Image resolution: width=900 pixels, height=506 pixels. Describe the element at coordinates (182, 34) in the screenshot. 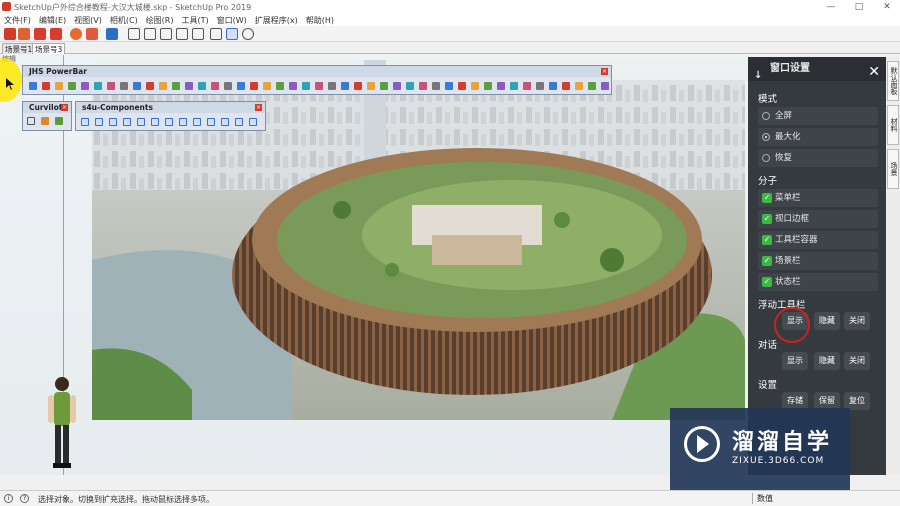

I see `view-left-icon` at that location.